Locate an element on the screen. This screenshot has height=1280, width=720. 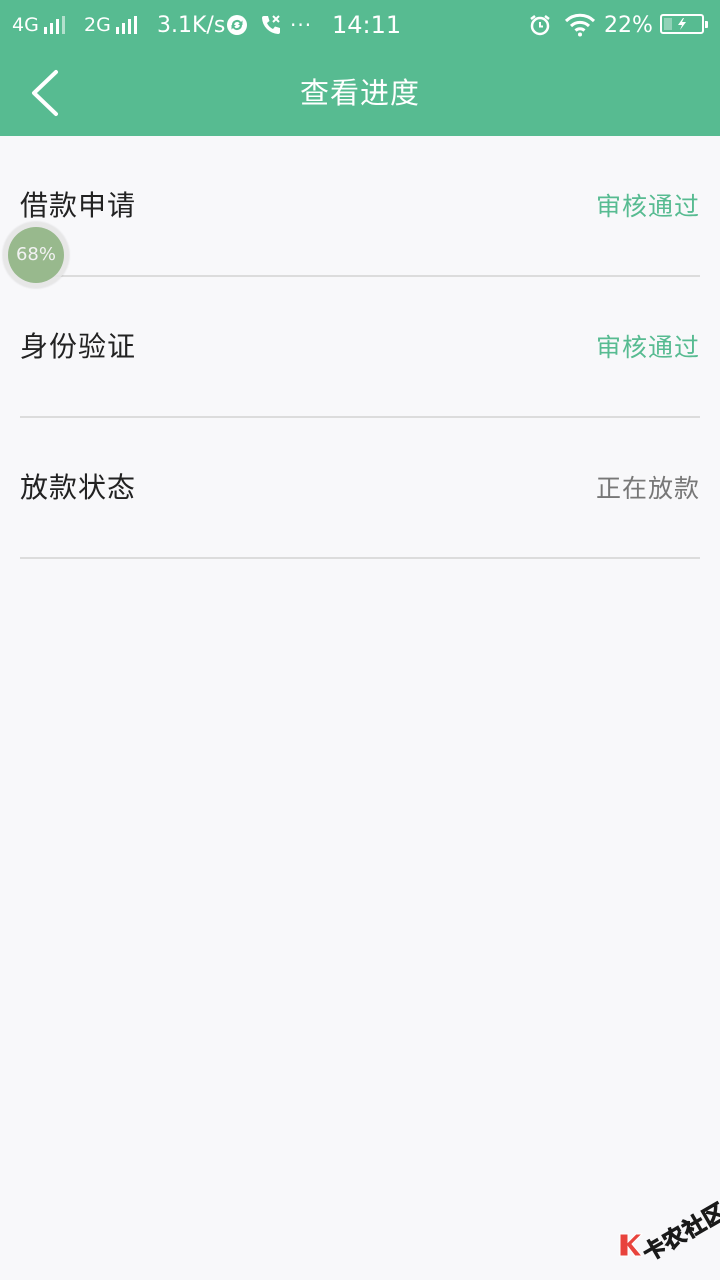
row-status: 正在放款 is located at coordinates (647, 488).